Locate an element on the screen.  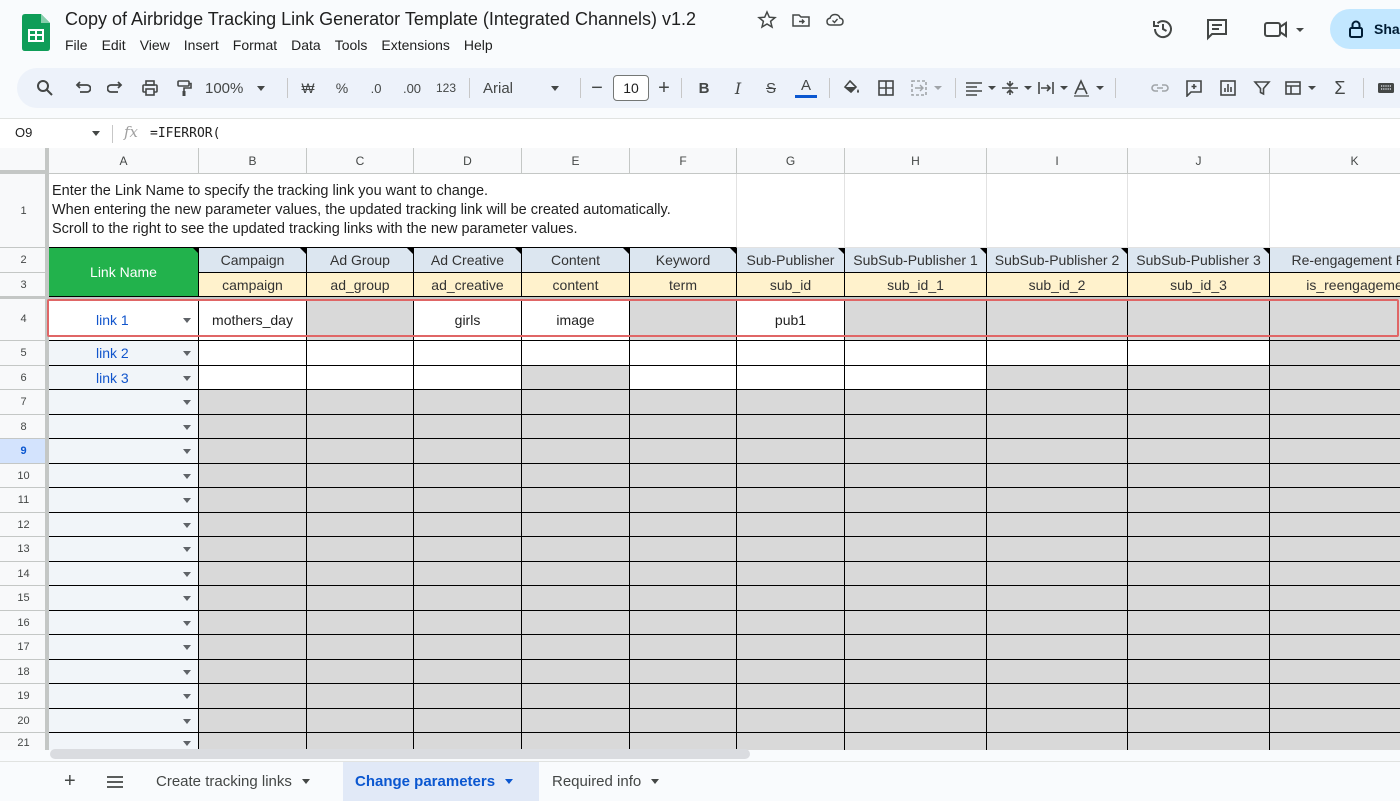
cloud-saved-icon is located at coordinates (835, 20).